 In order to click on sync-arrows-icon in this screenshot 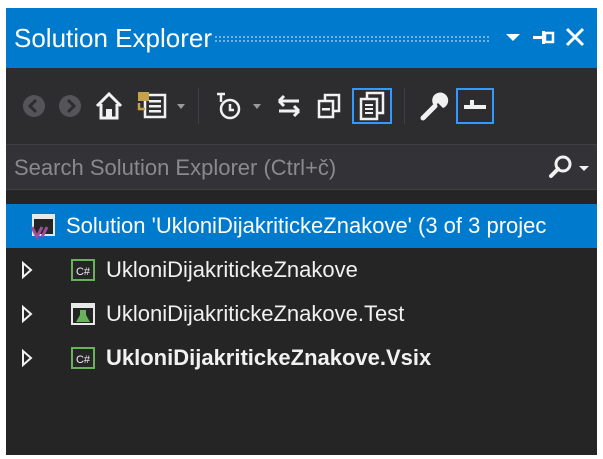, I will do `click(289, 106)`.